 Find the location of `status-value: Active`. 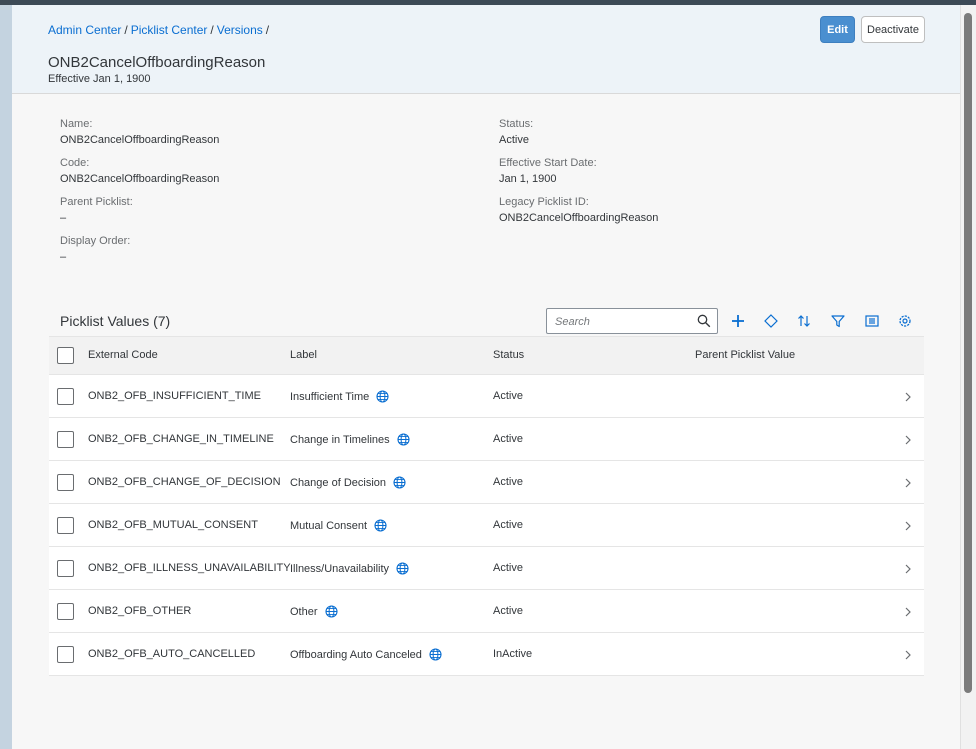

status-value: Active is located at coordinates (514, 140).